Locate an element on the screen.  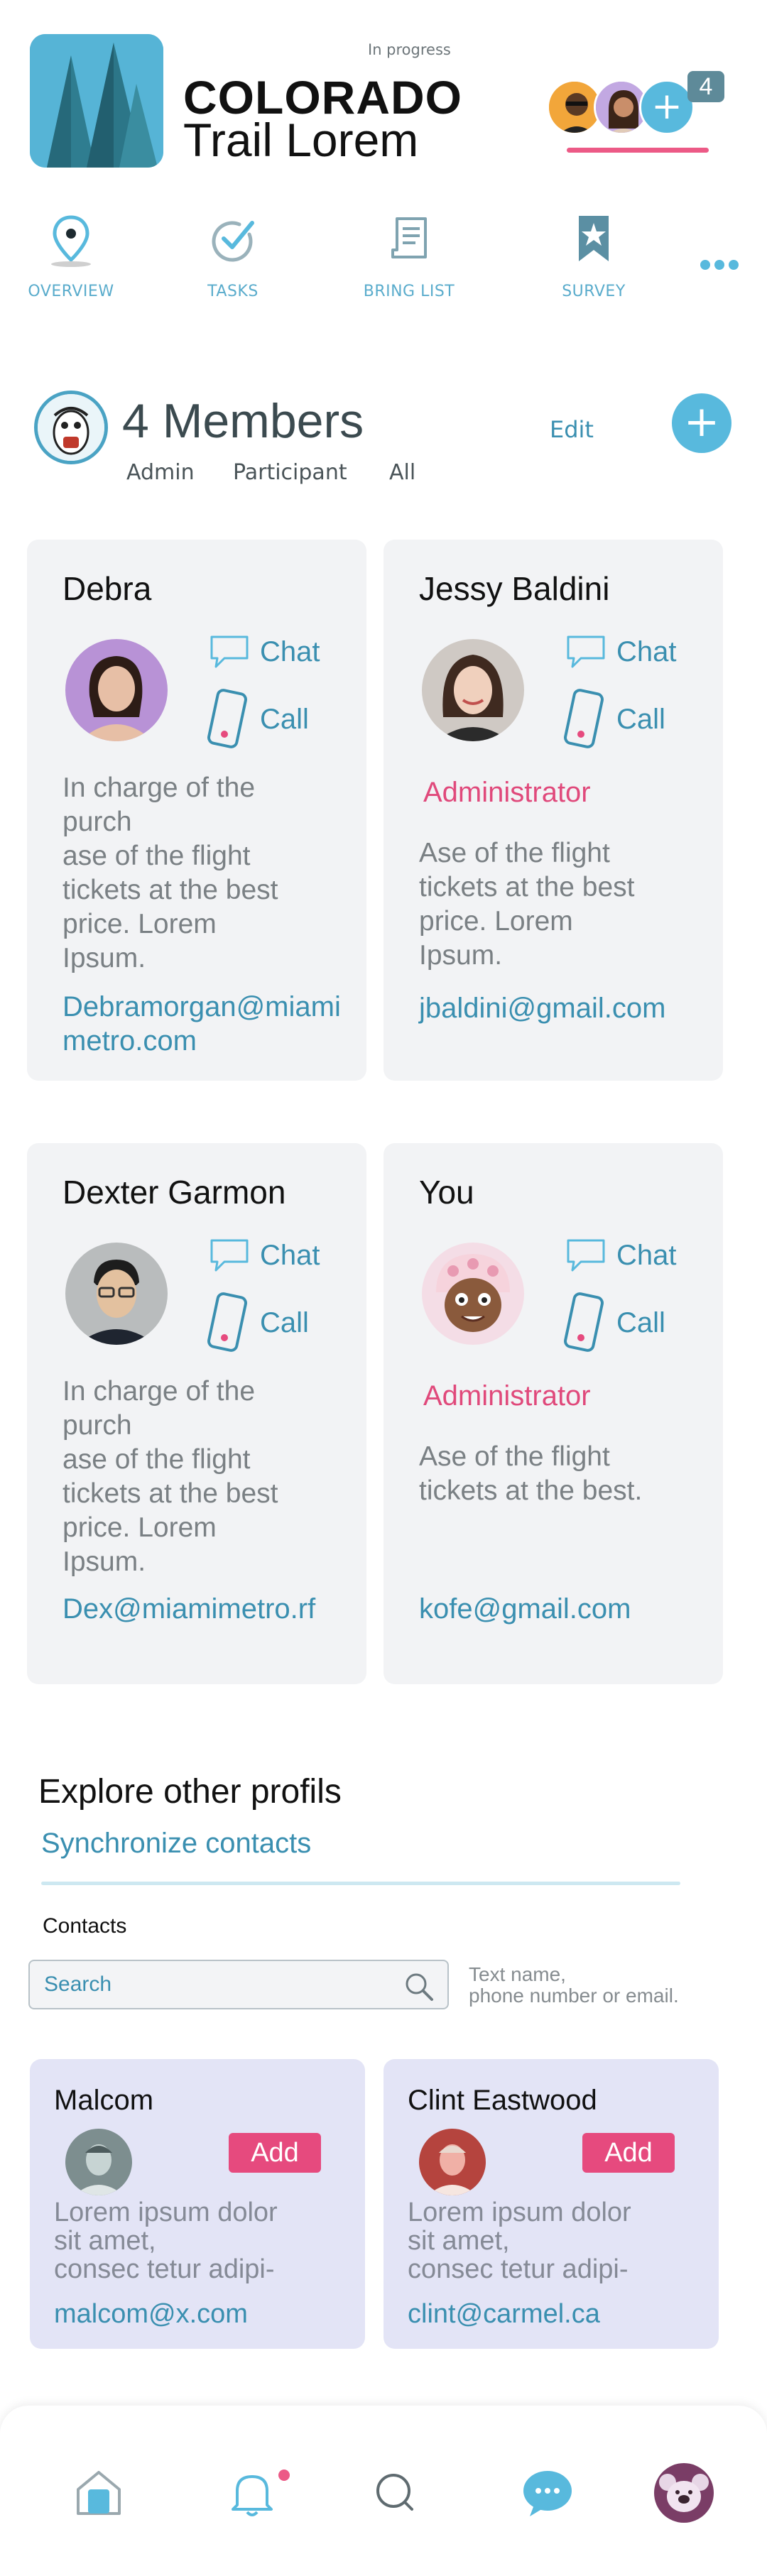
member-name: Dexter Garmon is located at coordinates (174, 1192).